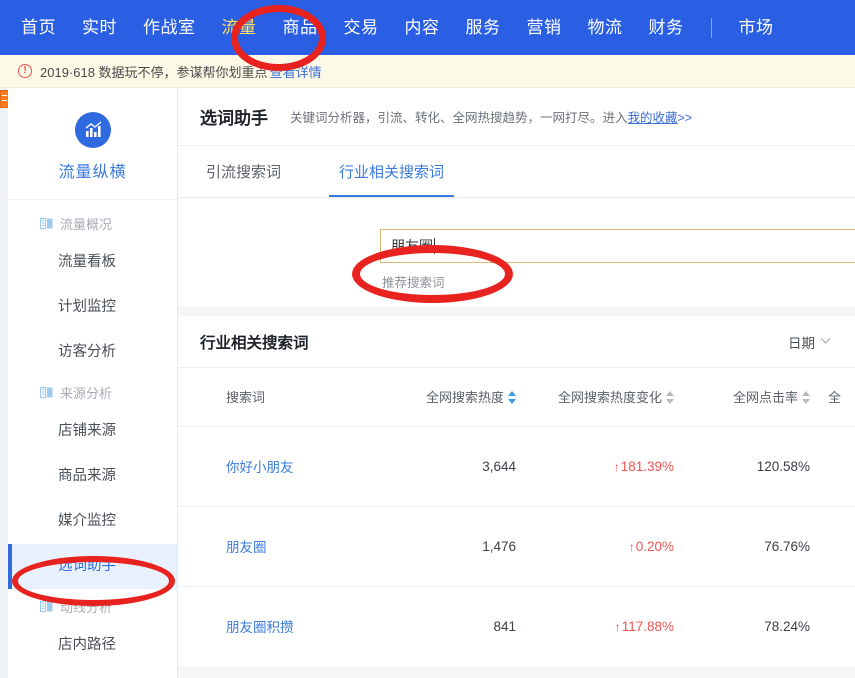 Image resolution: width=855 pixels, height=678 pixels. What do you see at coordinates (260, 467) in the screenshot?
I see `keyword-link: 你好小朋友` at bounding box center [260, 467].